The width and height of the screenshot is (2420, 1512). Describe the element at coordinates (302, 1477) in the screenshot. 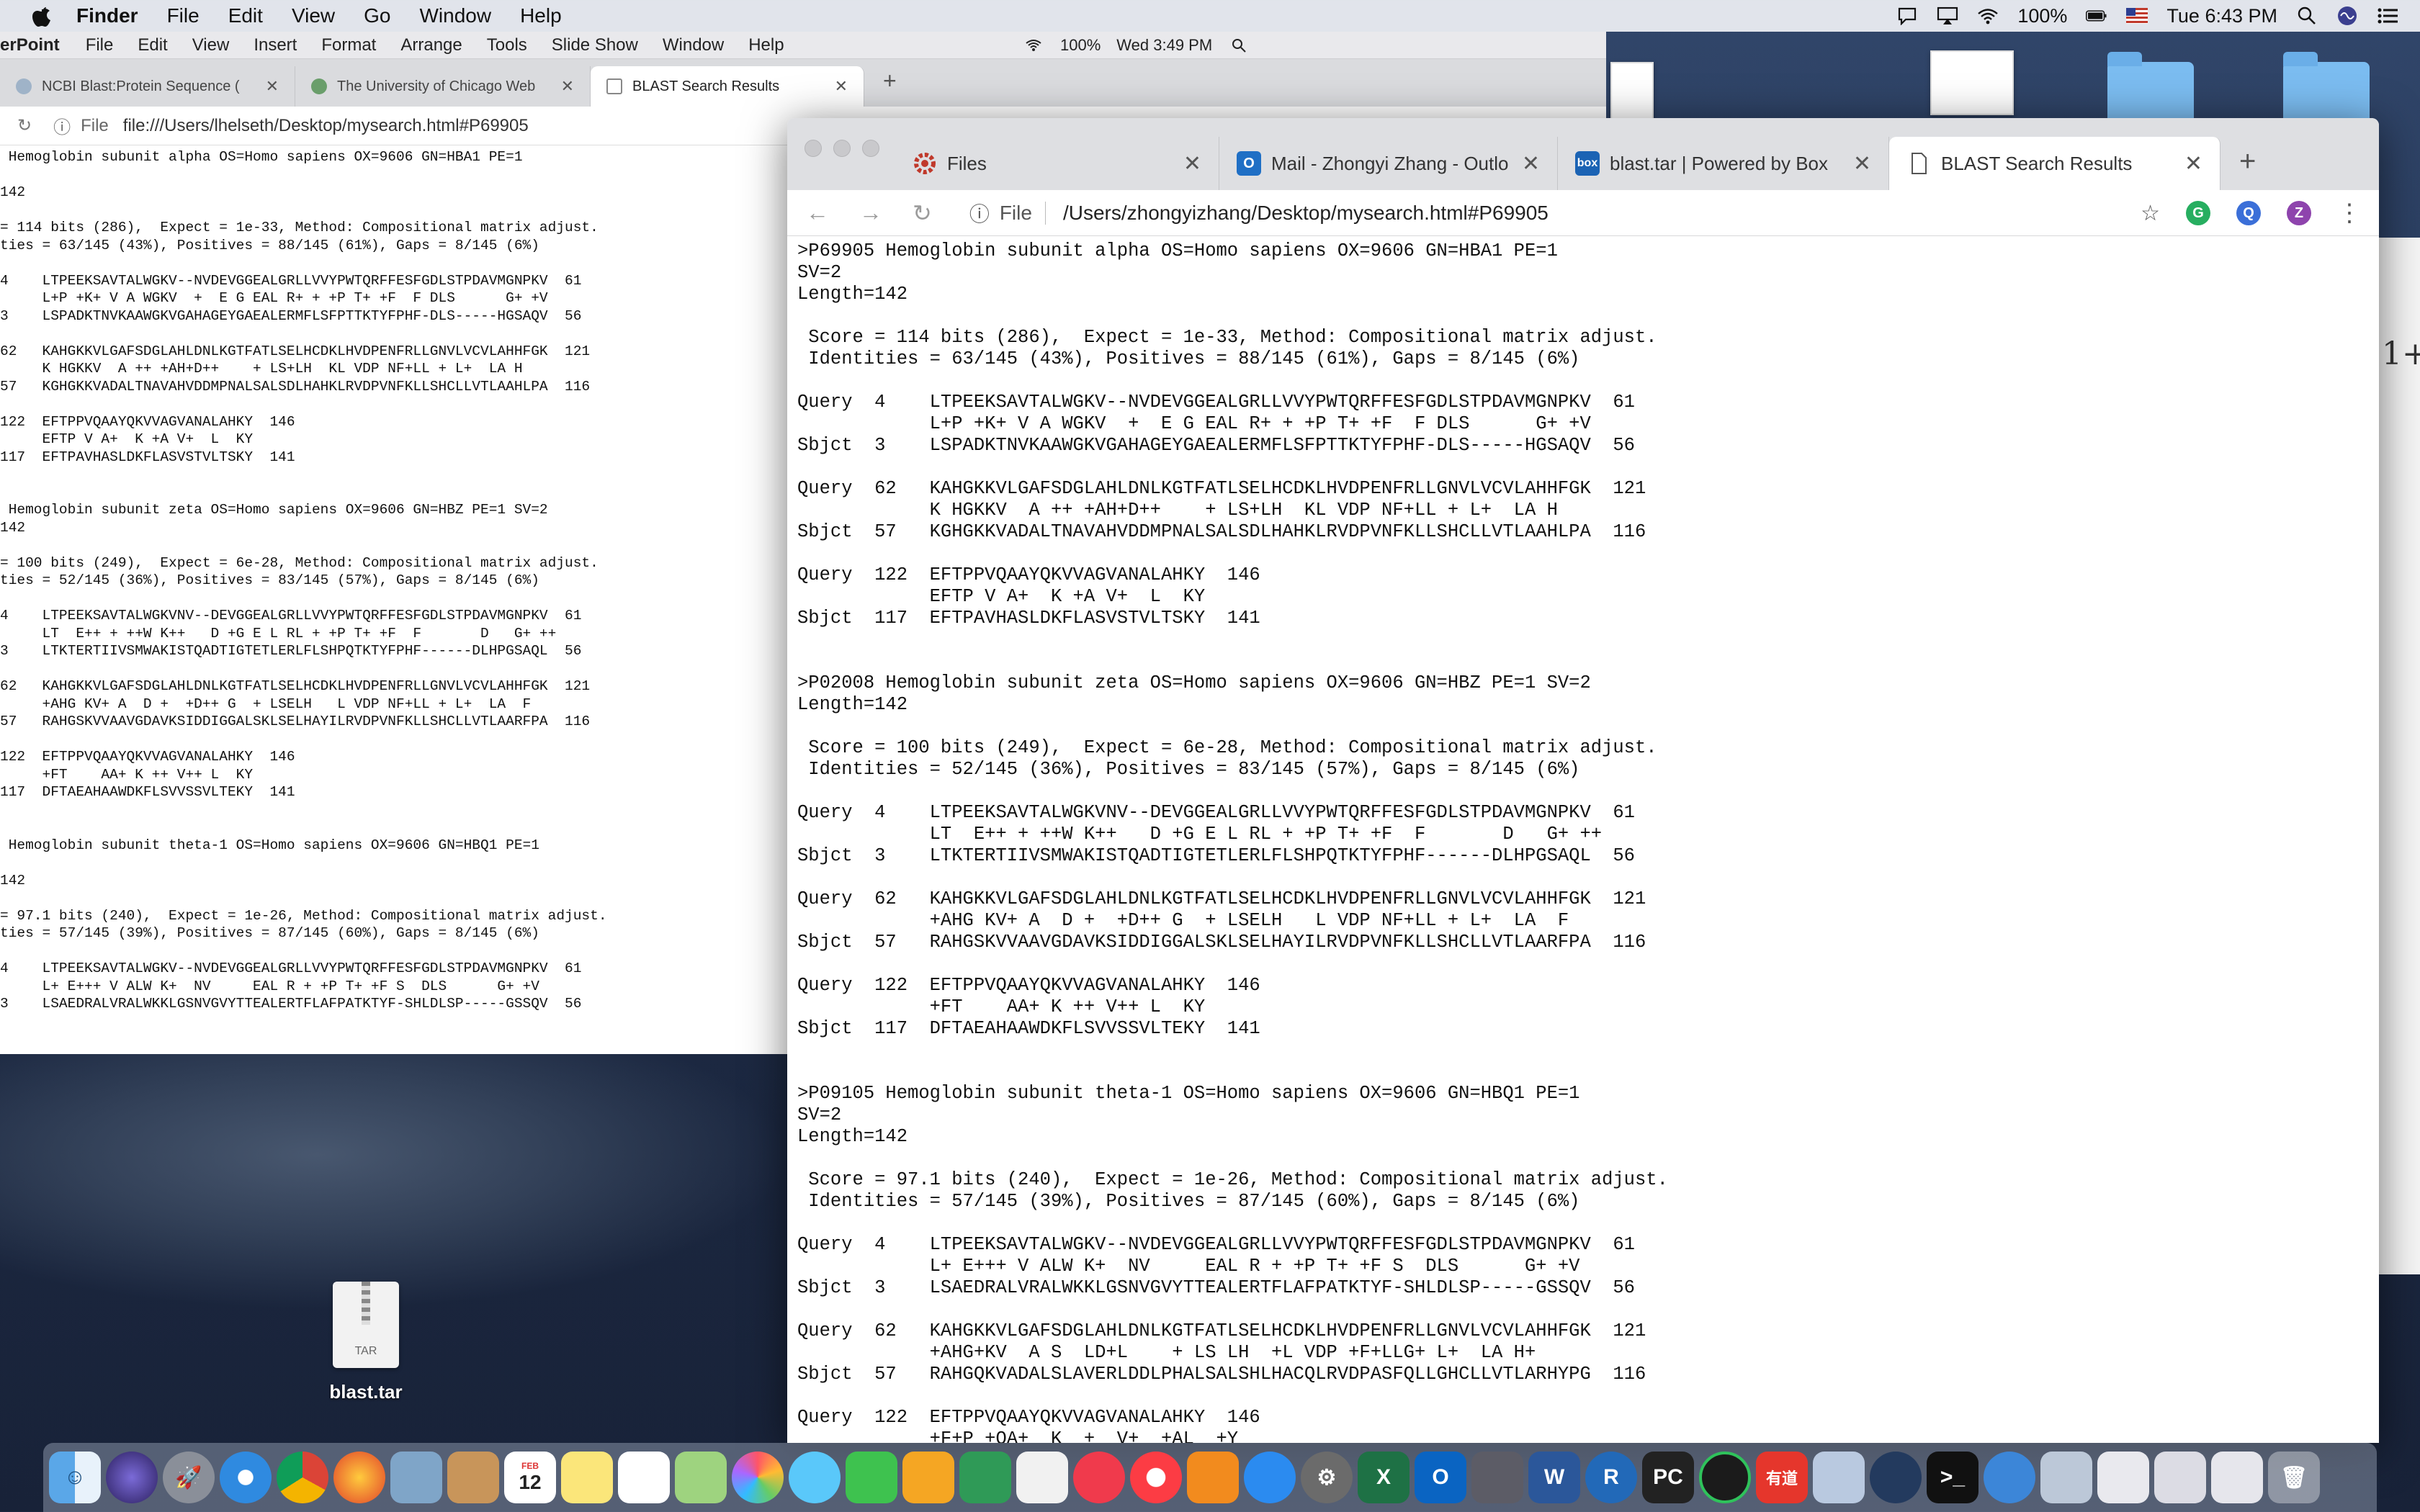

I see `chrome-icon` at that location.